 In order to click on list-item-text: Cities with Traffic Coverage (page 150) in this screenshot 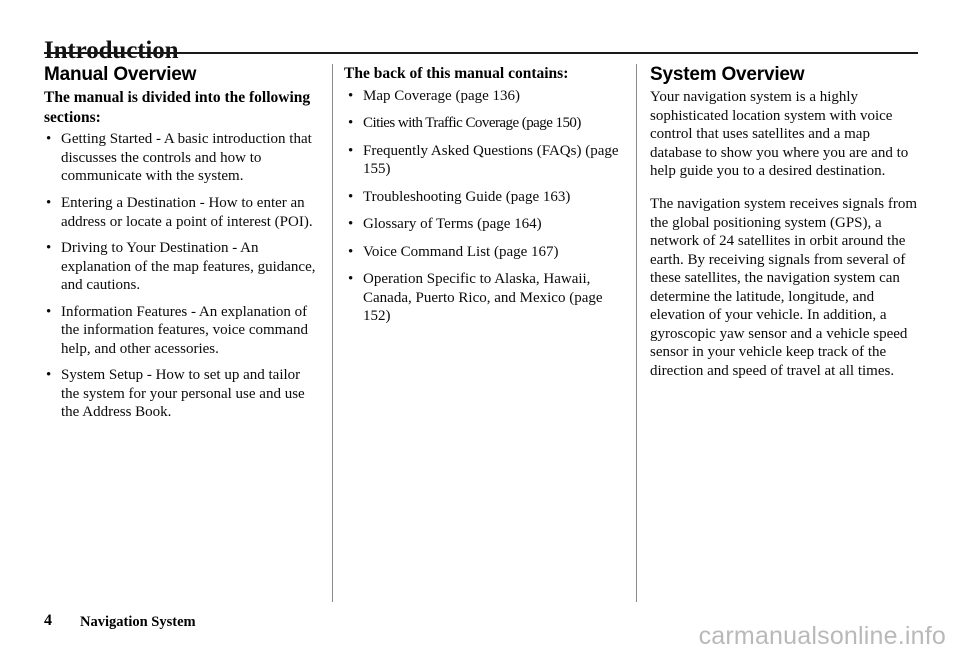, I will do `click(472, 123)`.